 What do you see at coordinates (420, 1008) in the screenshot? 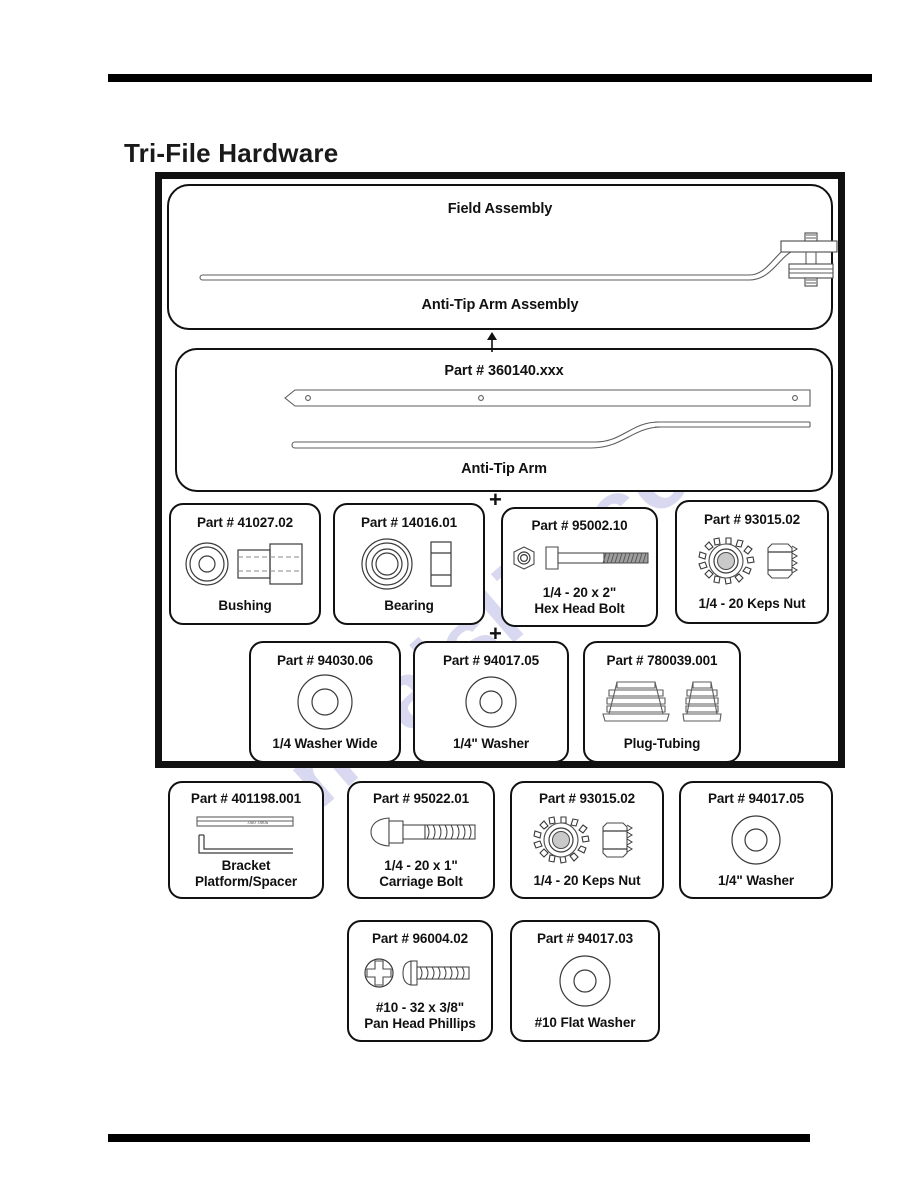
I see `part-spec: #10 - 32 x 3/8"` at bounding box center [420, 1008].